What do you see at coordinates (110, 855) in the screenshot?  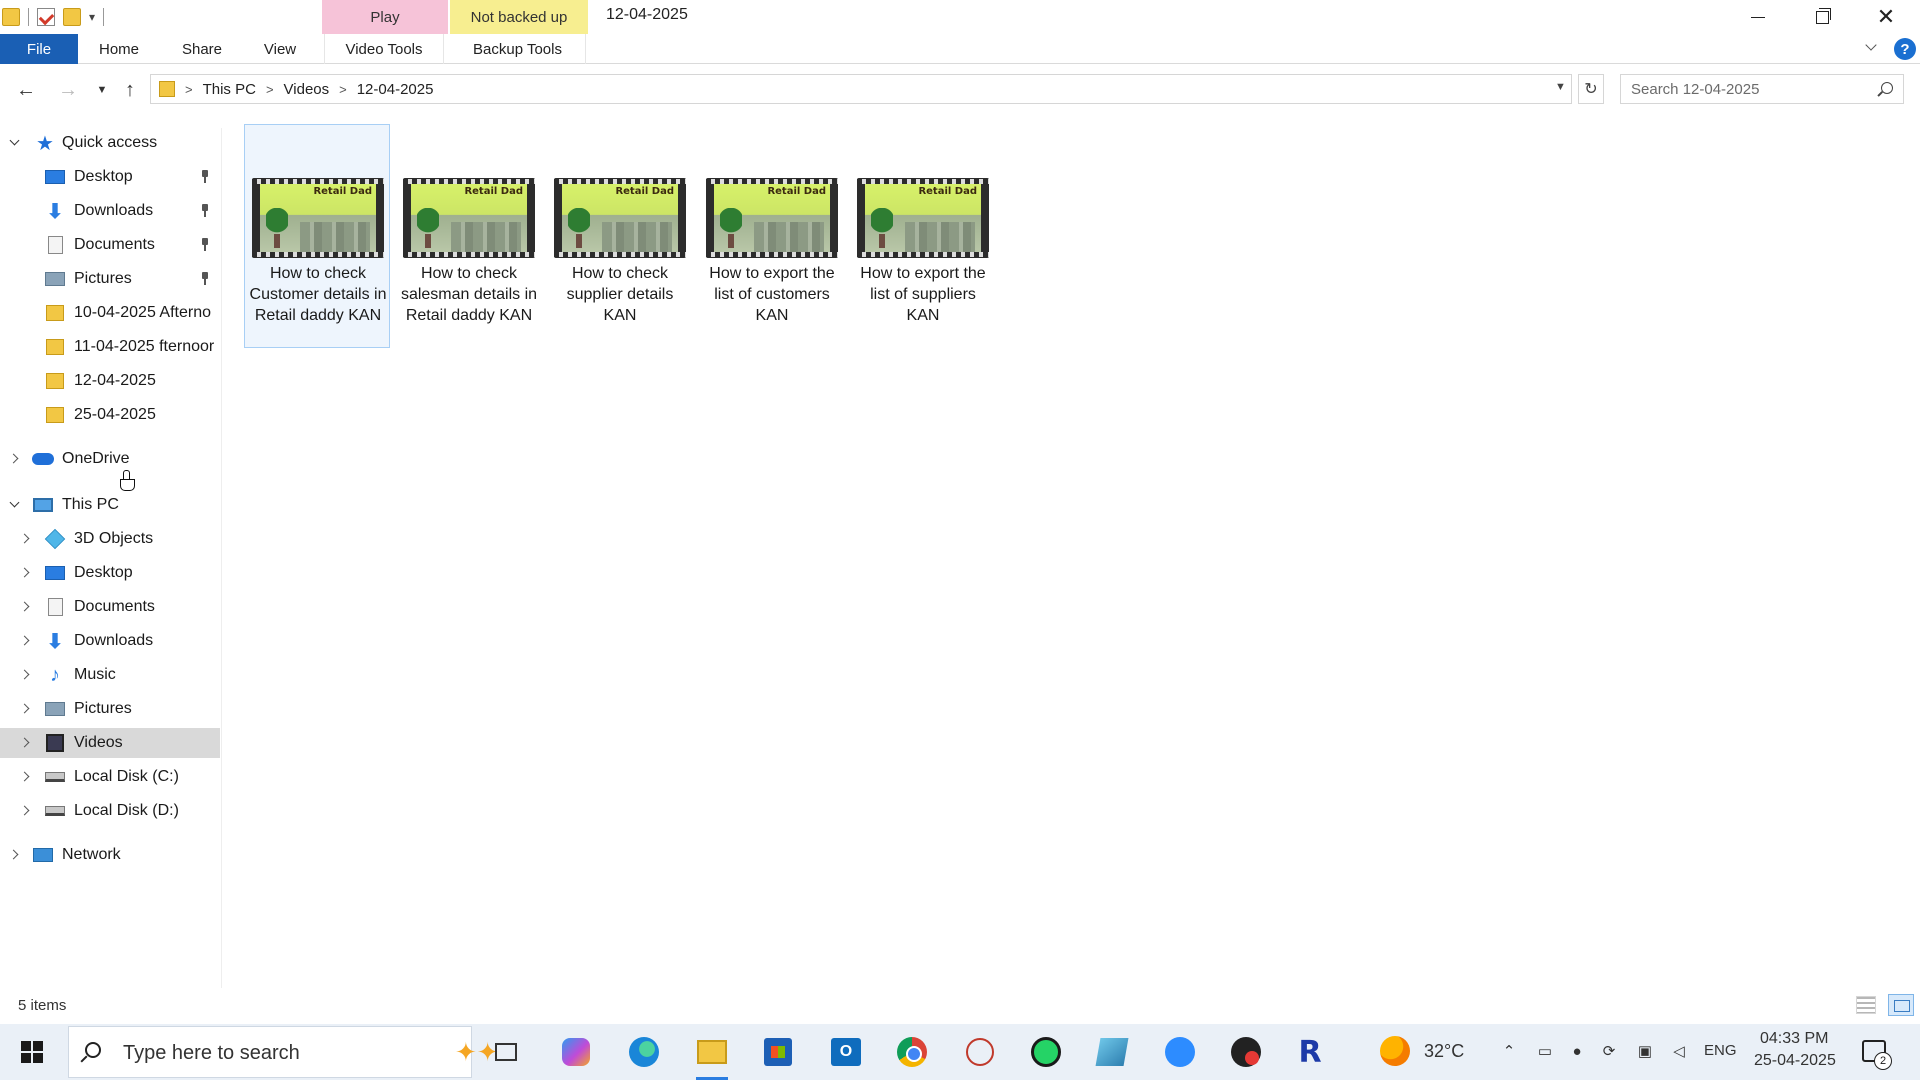 I see `nav-network: Network` at bounding box center [110, 855].